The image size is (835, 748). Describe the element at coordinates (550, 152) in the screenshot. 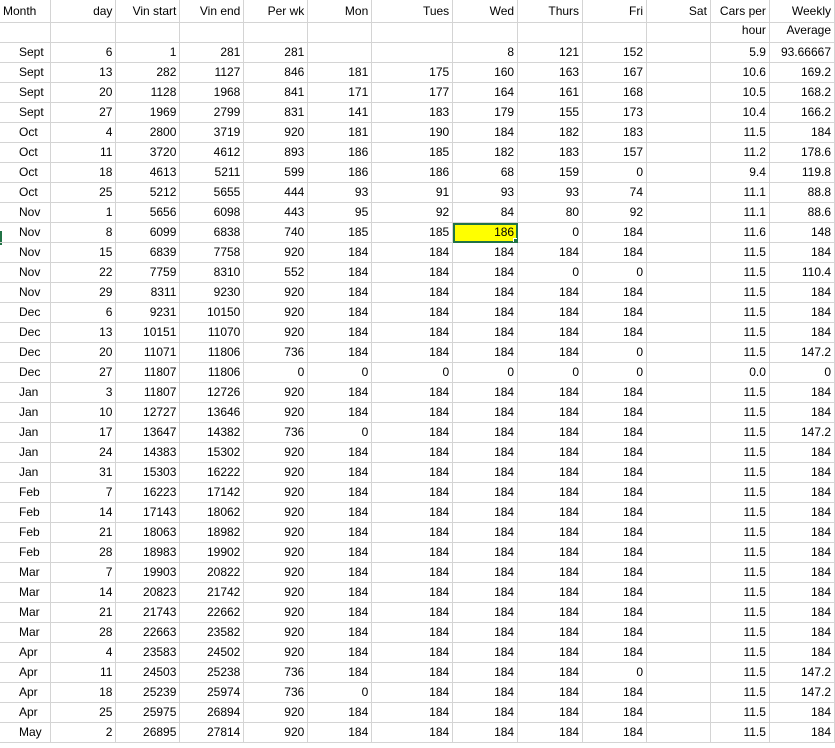

I see `cell-thurs: 183` at that location.